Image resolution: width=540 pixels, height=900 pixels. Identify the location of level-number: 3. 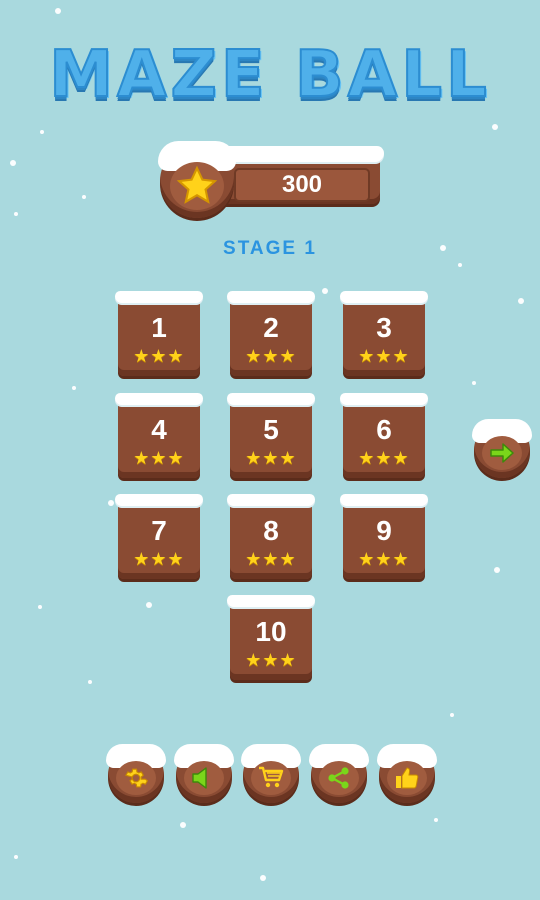
(384, 327).